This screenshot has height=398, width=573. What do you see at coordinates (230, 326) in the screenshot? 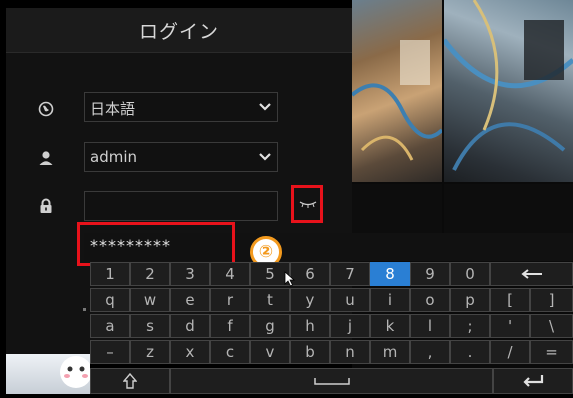
I see `key-f: f` at bounding box center [230, 326].